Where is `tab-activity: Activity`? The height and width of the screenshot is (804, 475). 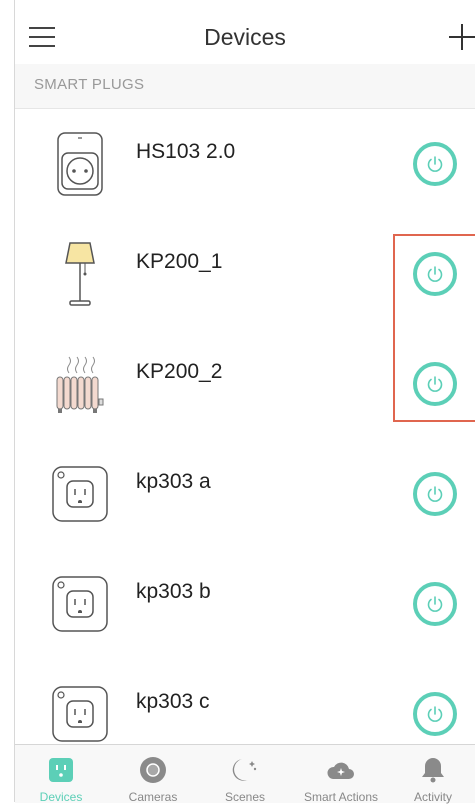 tab-activity: Activity is located at coordinates (433, 774).